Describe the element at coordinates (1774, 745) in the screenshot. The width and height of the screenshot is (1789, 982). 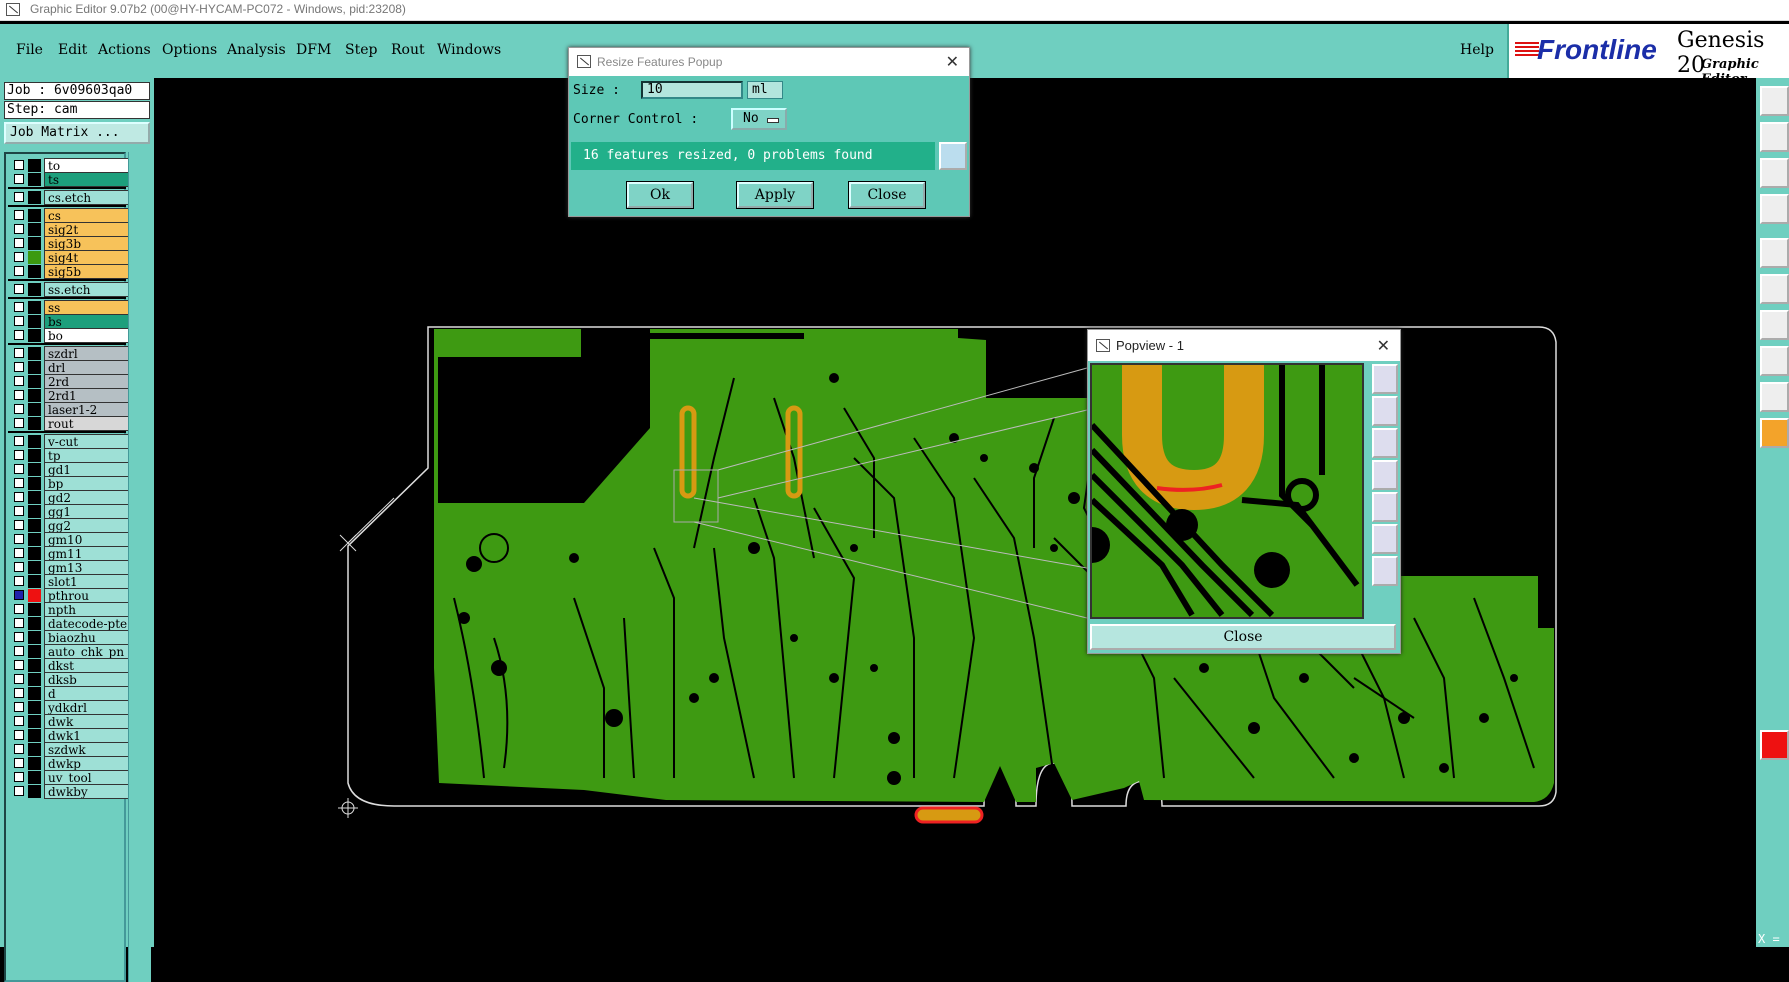
I see `tb-red-flag-icon` at that location.